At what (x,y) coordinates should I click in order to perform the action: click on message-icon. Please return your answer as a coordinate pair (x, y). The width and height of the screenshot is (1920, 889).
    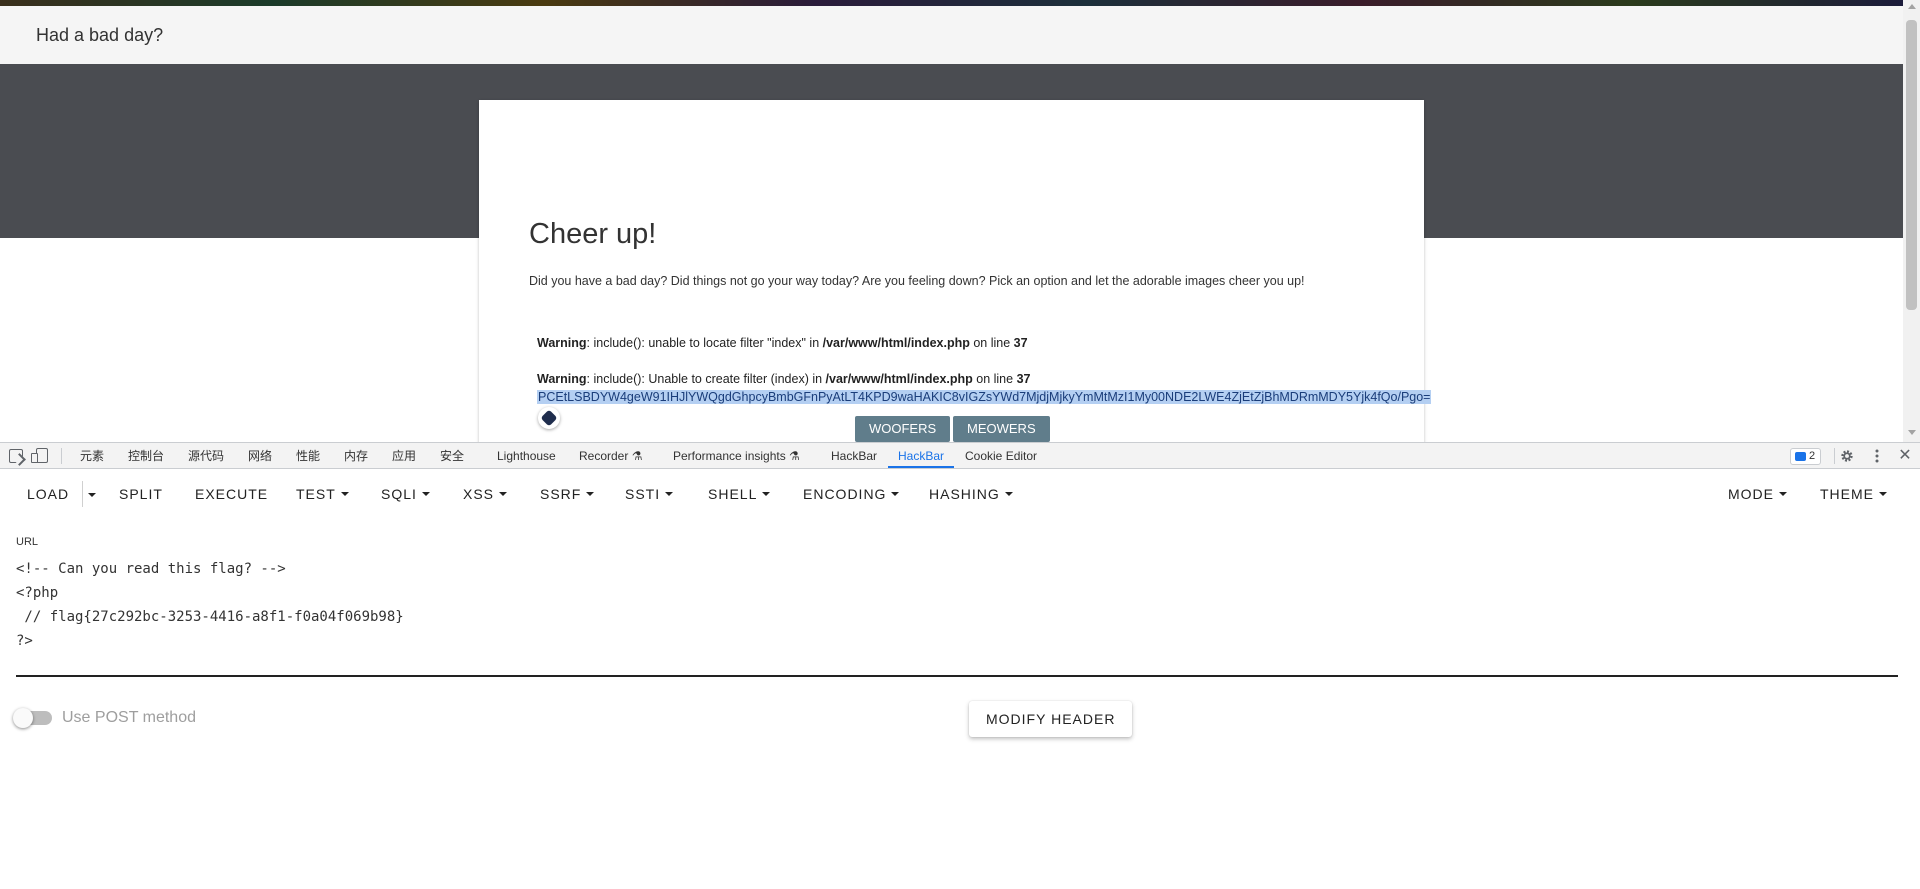
    Looking at the image, I should click on (1800, 456).